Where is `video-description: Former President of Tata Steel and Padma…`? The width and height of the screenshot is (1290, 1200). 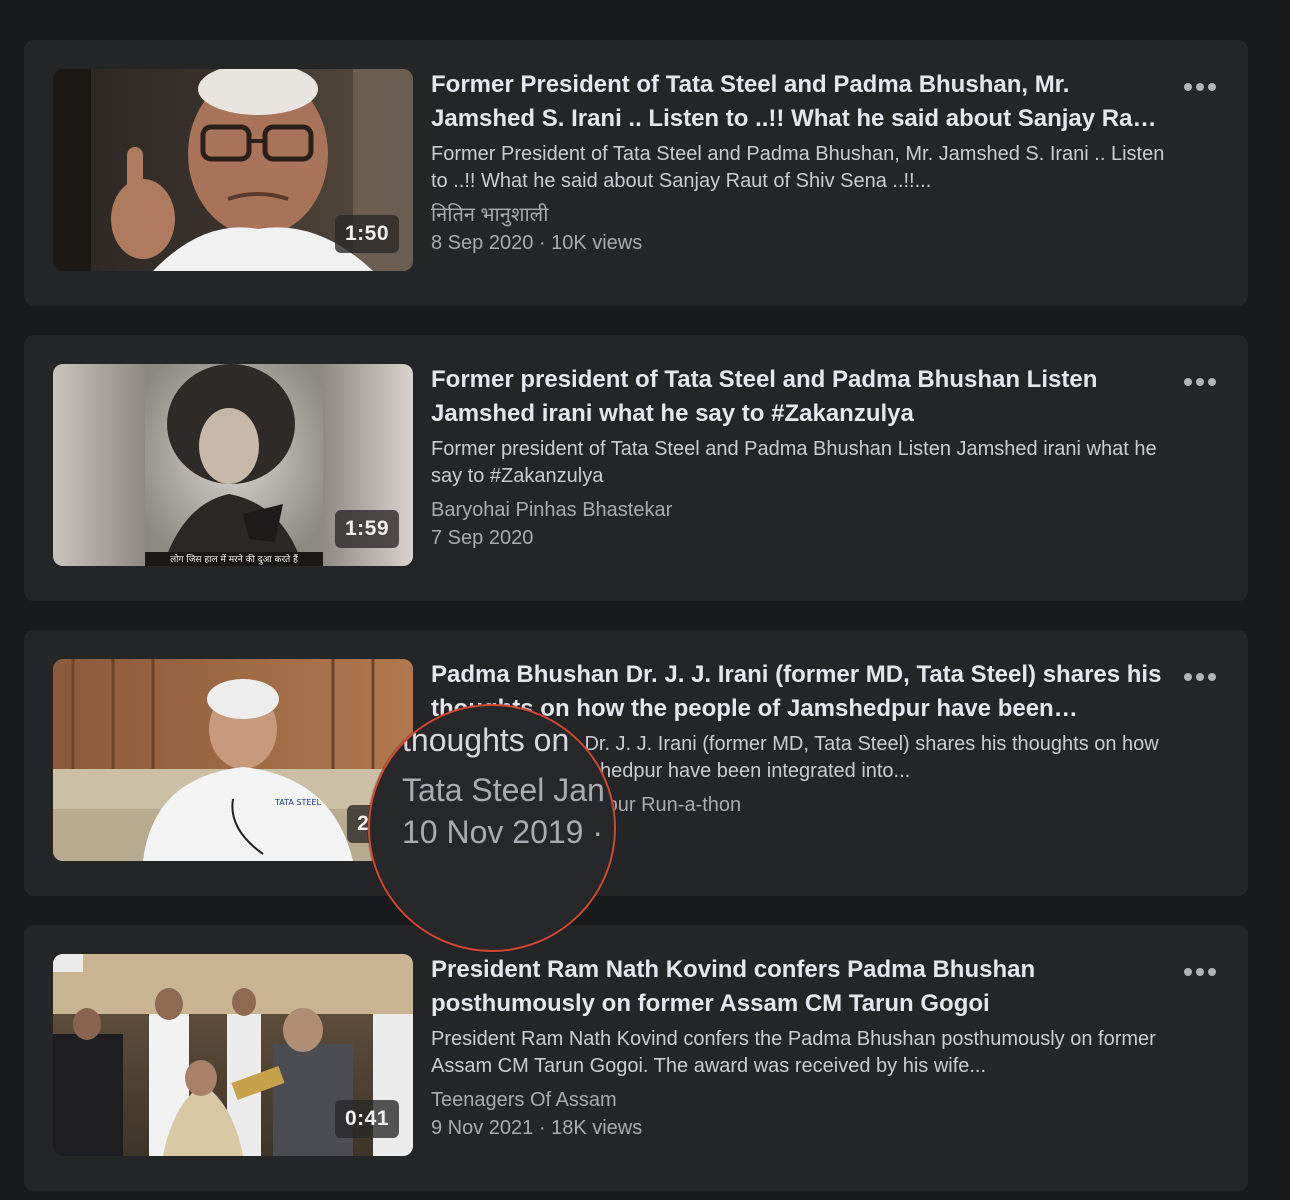 video-description: Former President of Tata Steel and Padma… is located at coordinates (798, 167).